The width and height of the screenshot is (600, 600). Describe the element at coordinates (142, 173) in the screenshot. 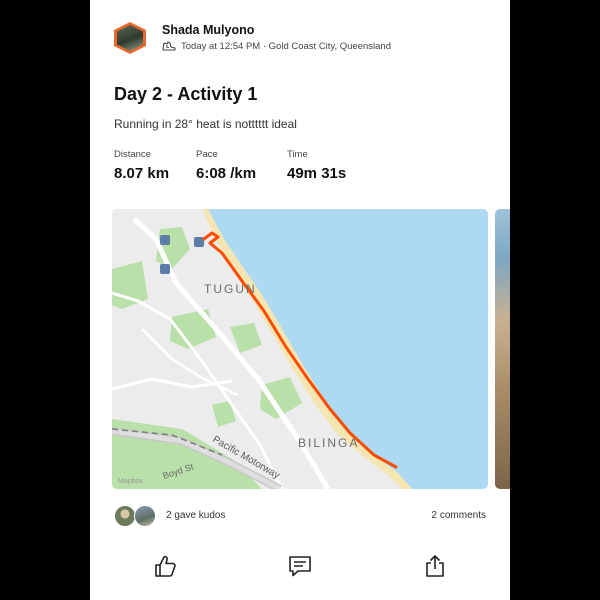

I see `stat-distance-value: 8.07 km` at that location.